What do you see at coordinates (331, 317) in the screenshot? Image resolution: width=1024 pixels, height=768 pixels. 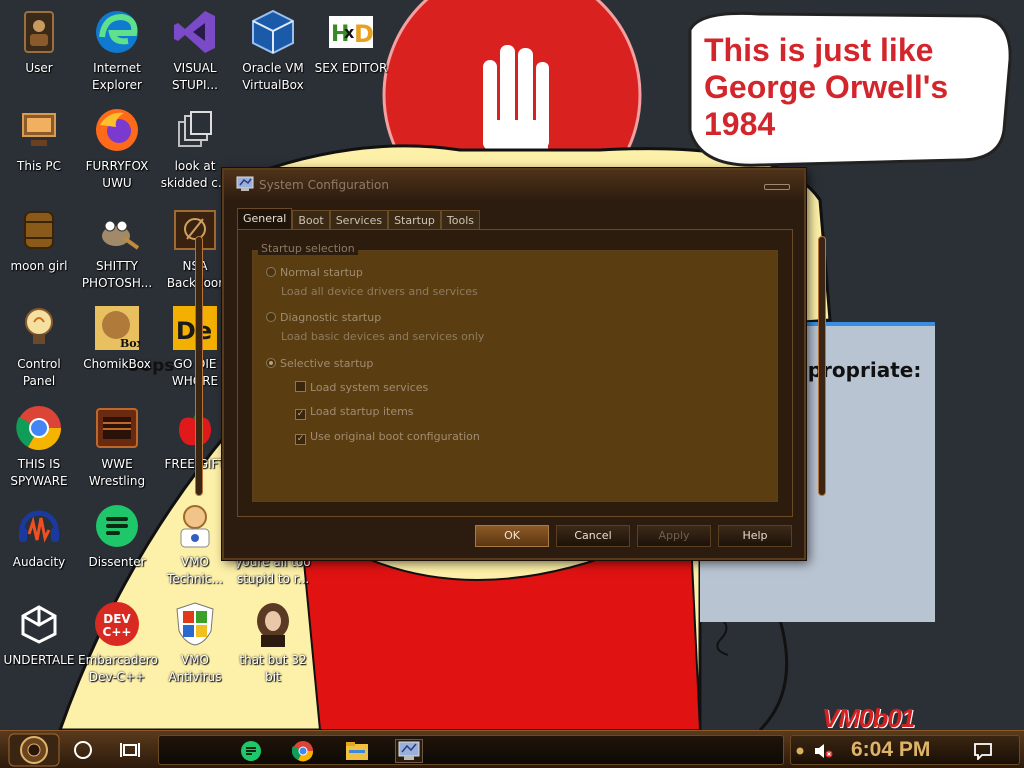 I see `diagnostic-startup-label: Diagnostic startup` at bounding box center [331, 317].